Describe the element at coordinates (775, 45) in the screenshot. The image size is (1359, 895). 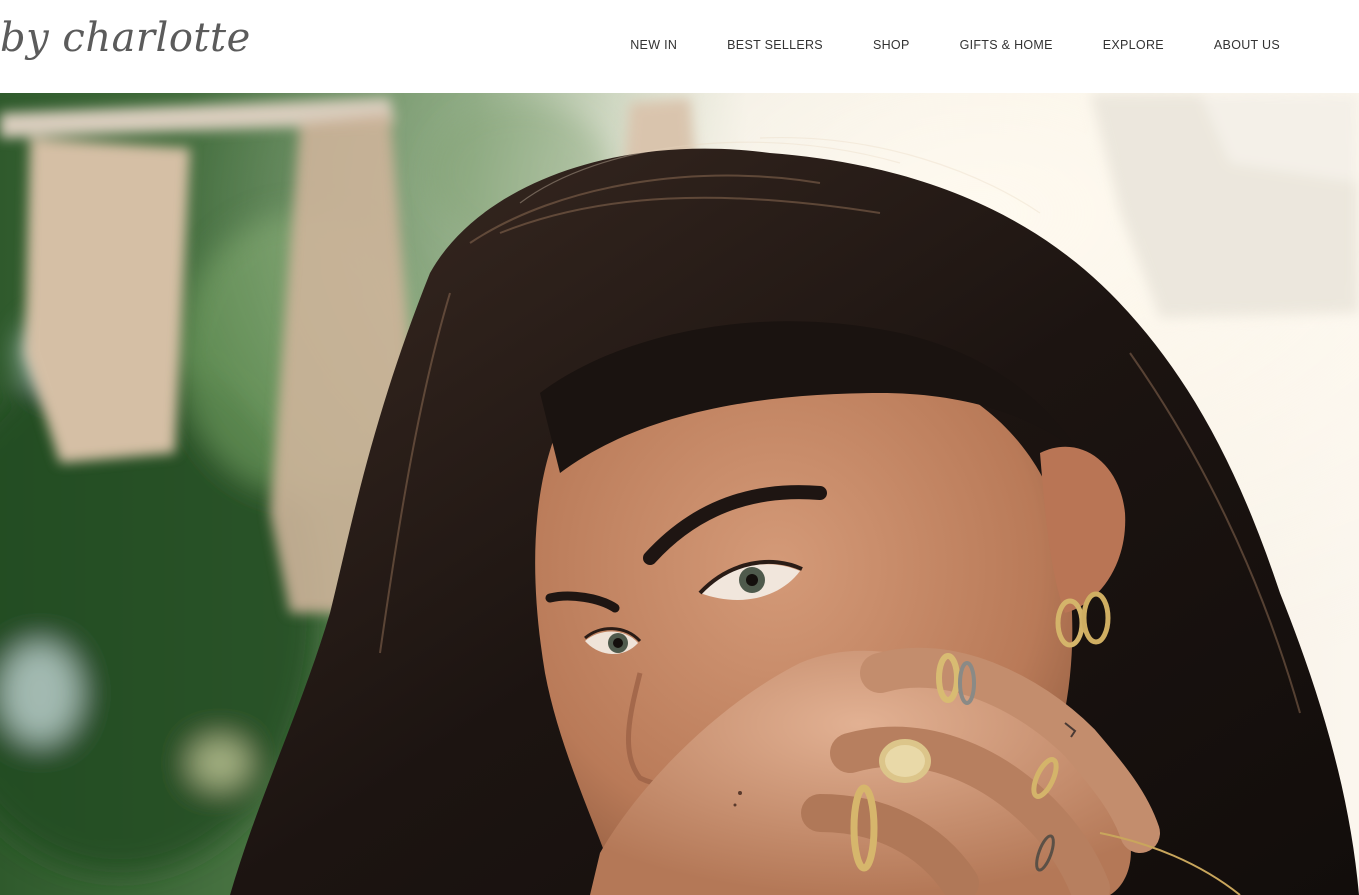
I see `nav-item-best-sellers: BEST SELLERS` at that location.